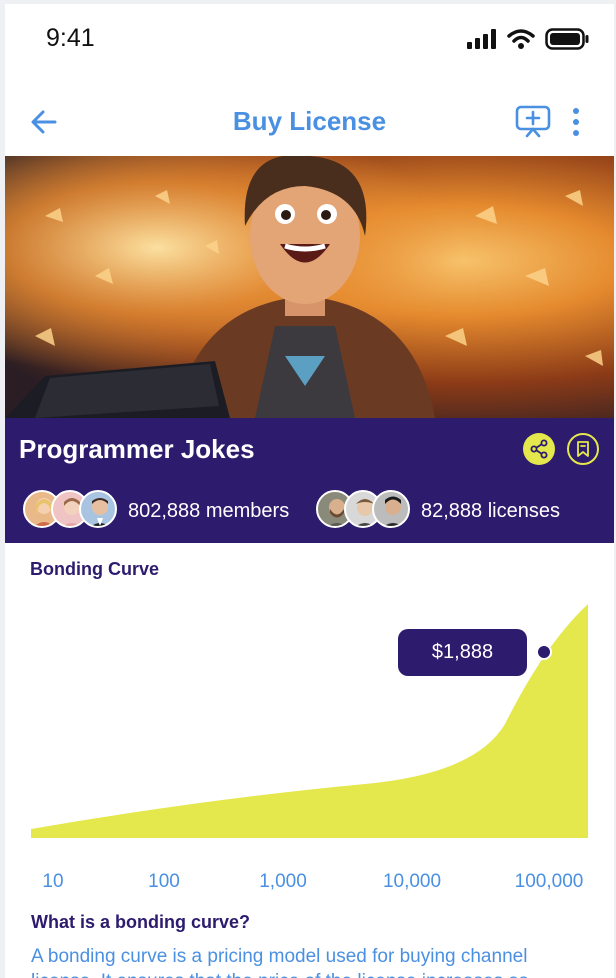 Image resolution: width=616 pixels, height=978 pixels. Describe the element at coordinates (283, 881) in the screenshot. I see `x-tick-label: 1,000` at that location.